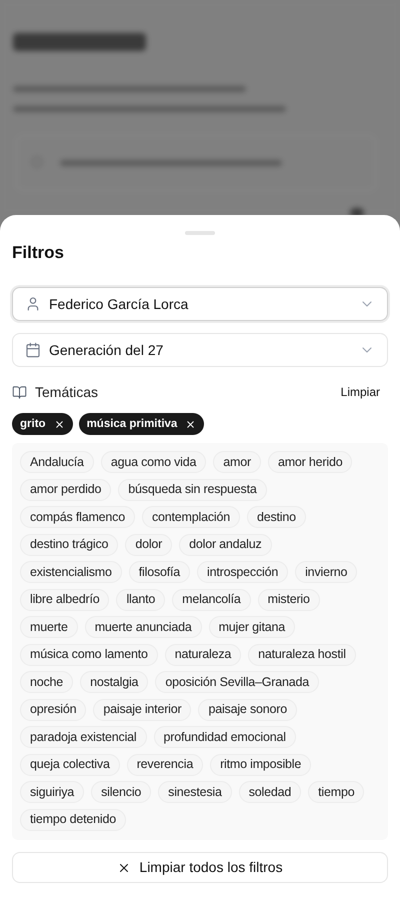 The width and height of the screenshot is (400, 897). What do you see at coordinates (192, 489) in the screenshot?
I see `tag-chip: búsqueda sin respuesta` at bounding box center [192, 489].